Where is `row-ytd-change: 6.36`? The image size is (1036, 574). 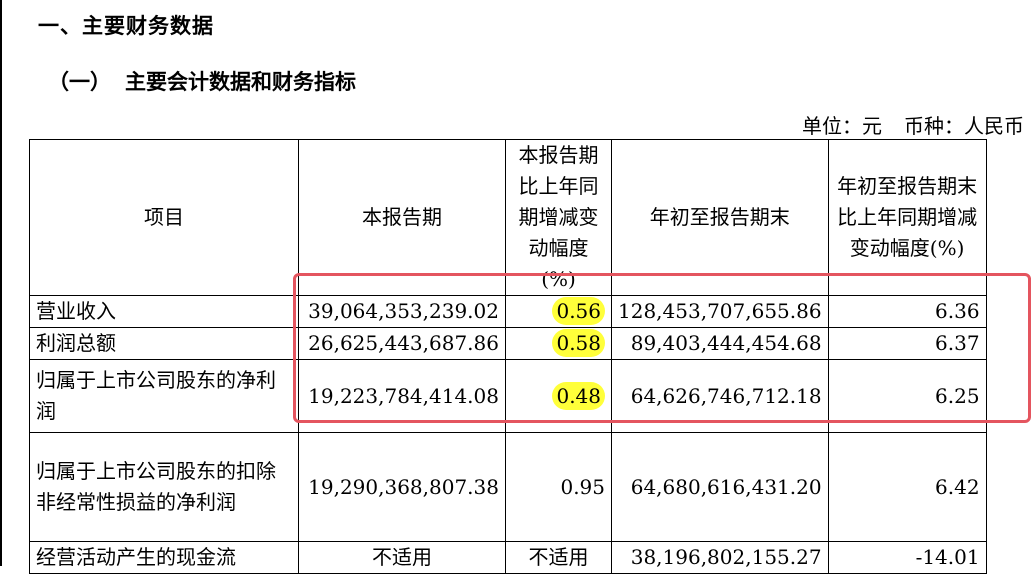 row-ytd-change: 6.36 is located at coordinates (907, 311).